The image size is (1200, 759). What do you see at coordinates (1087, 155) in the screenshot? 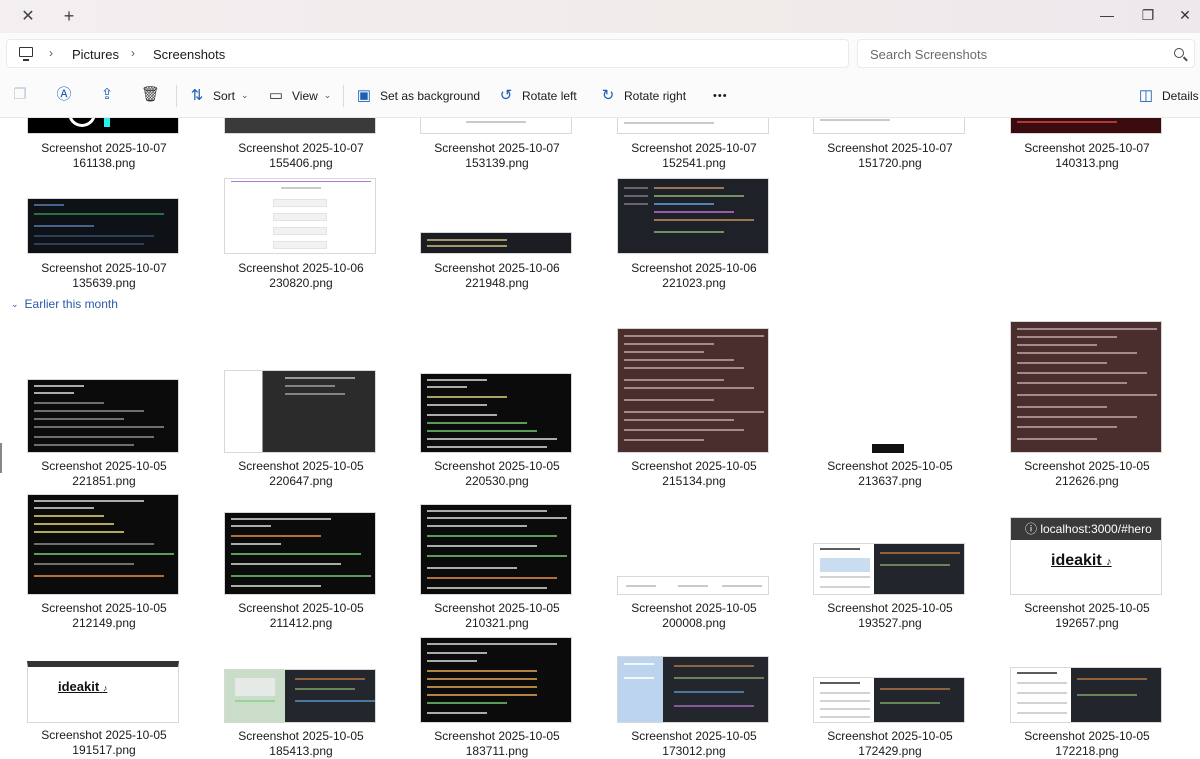
I see `file-name: Screenshot 2025-10-07 140313.png` at bounding box center [1087, 155].